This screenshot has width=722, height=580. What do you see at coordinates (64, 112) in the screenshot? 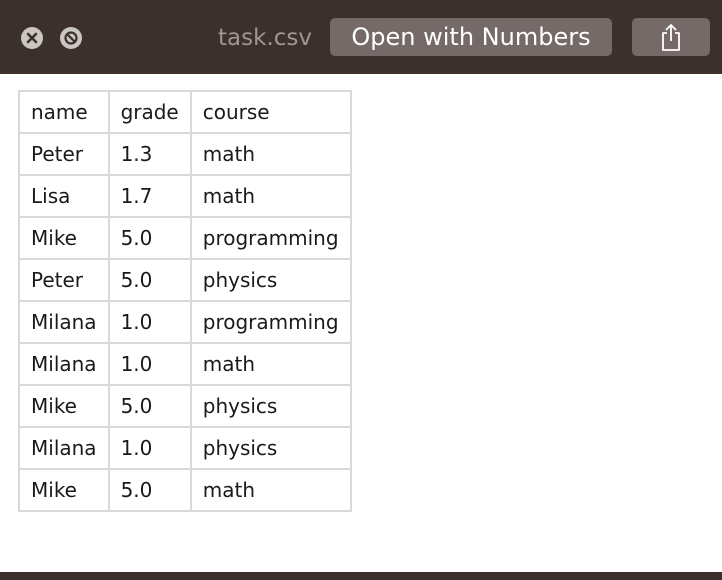
I see `column-header: name` at bounding box center [64, 112].